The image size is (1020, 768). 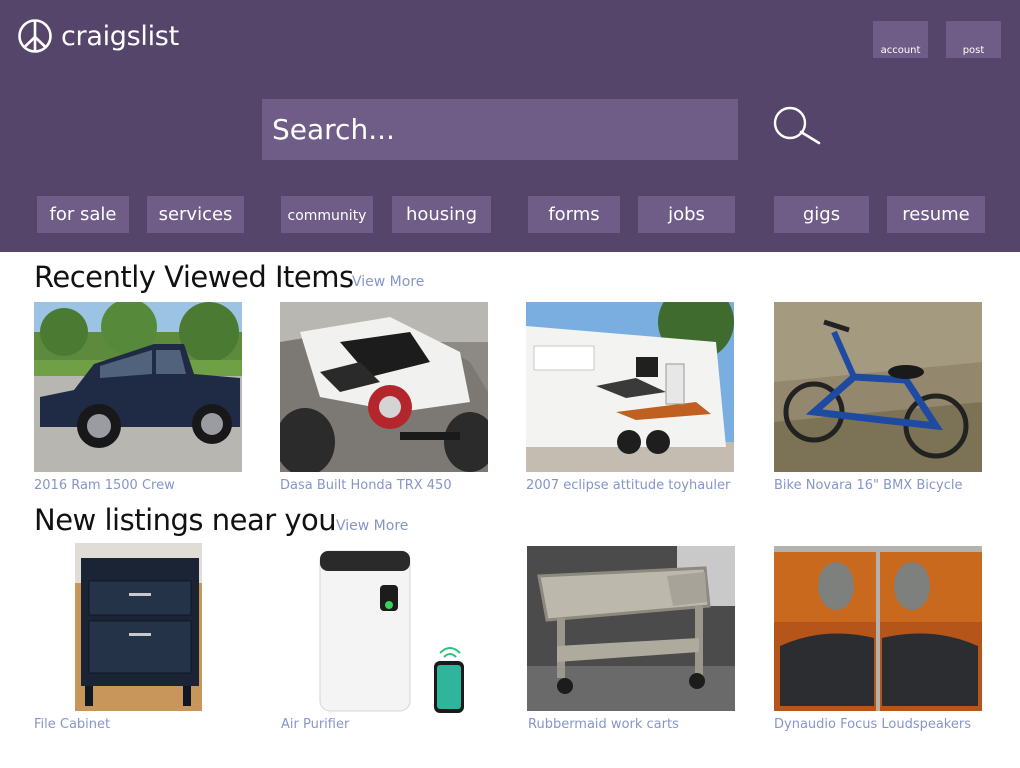 What do you see at coordinates (821, 214) in the screenshot?
I see `category-gigs: gigs` at bounding box center [821, 214].